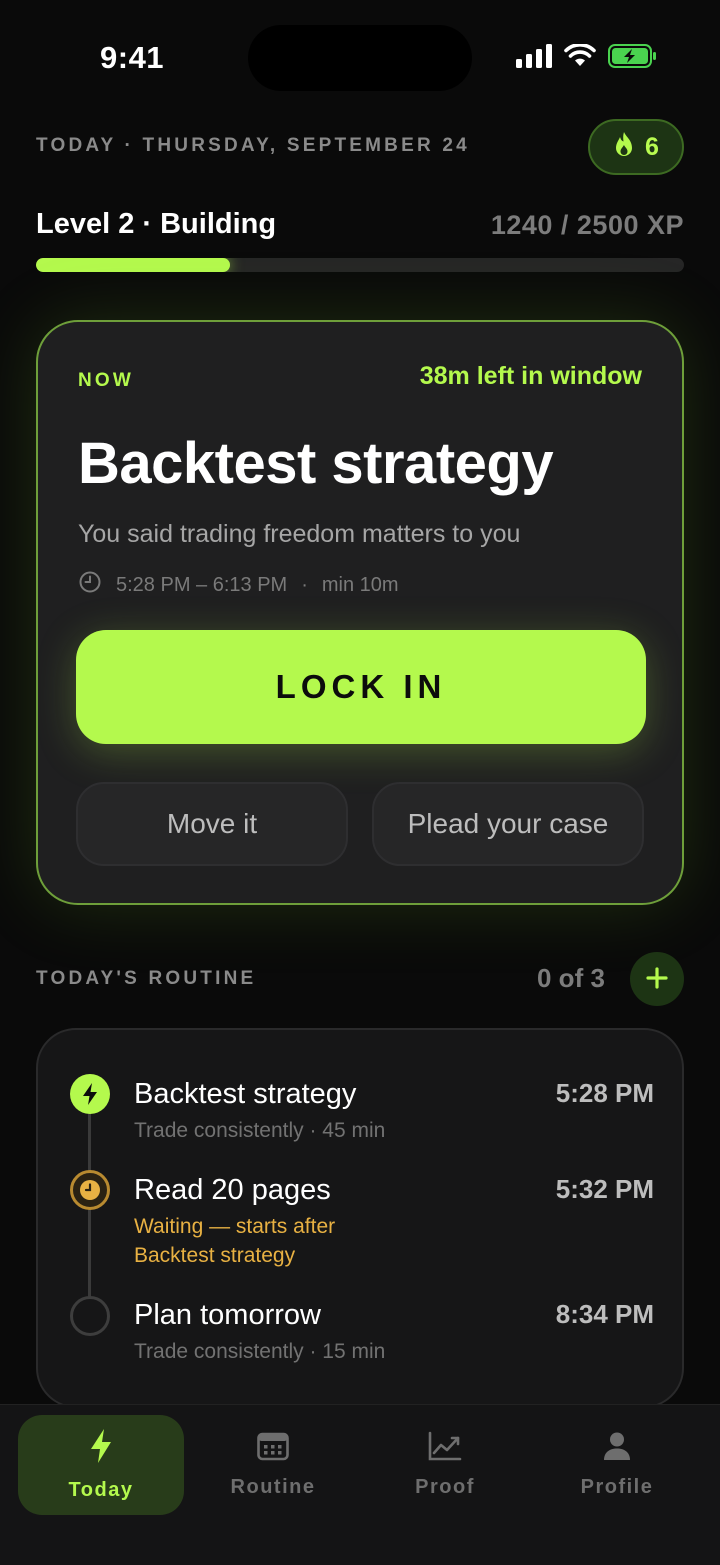 The width and height of the screenshot is (720, 1565). I want to click on xp-progress-bar, so click(360, 265).